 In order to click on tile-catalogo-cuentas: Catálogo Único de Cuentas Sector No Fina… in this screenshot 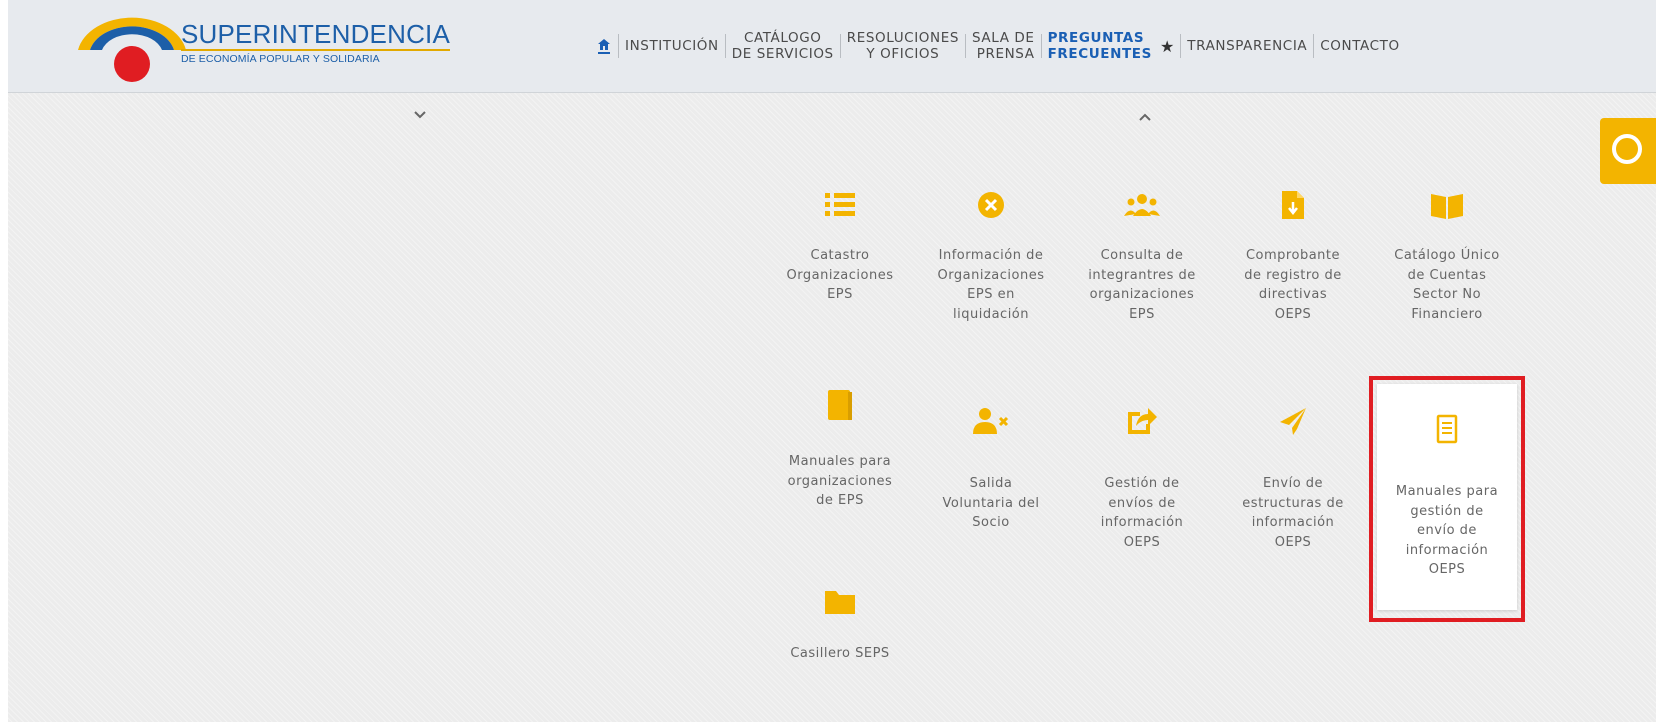, I will do `click(1447, 257)`.